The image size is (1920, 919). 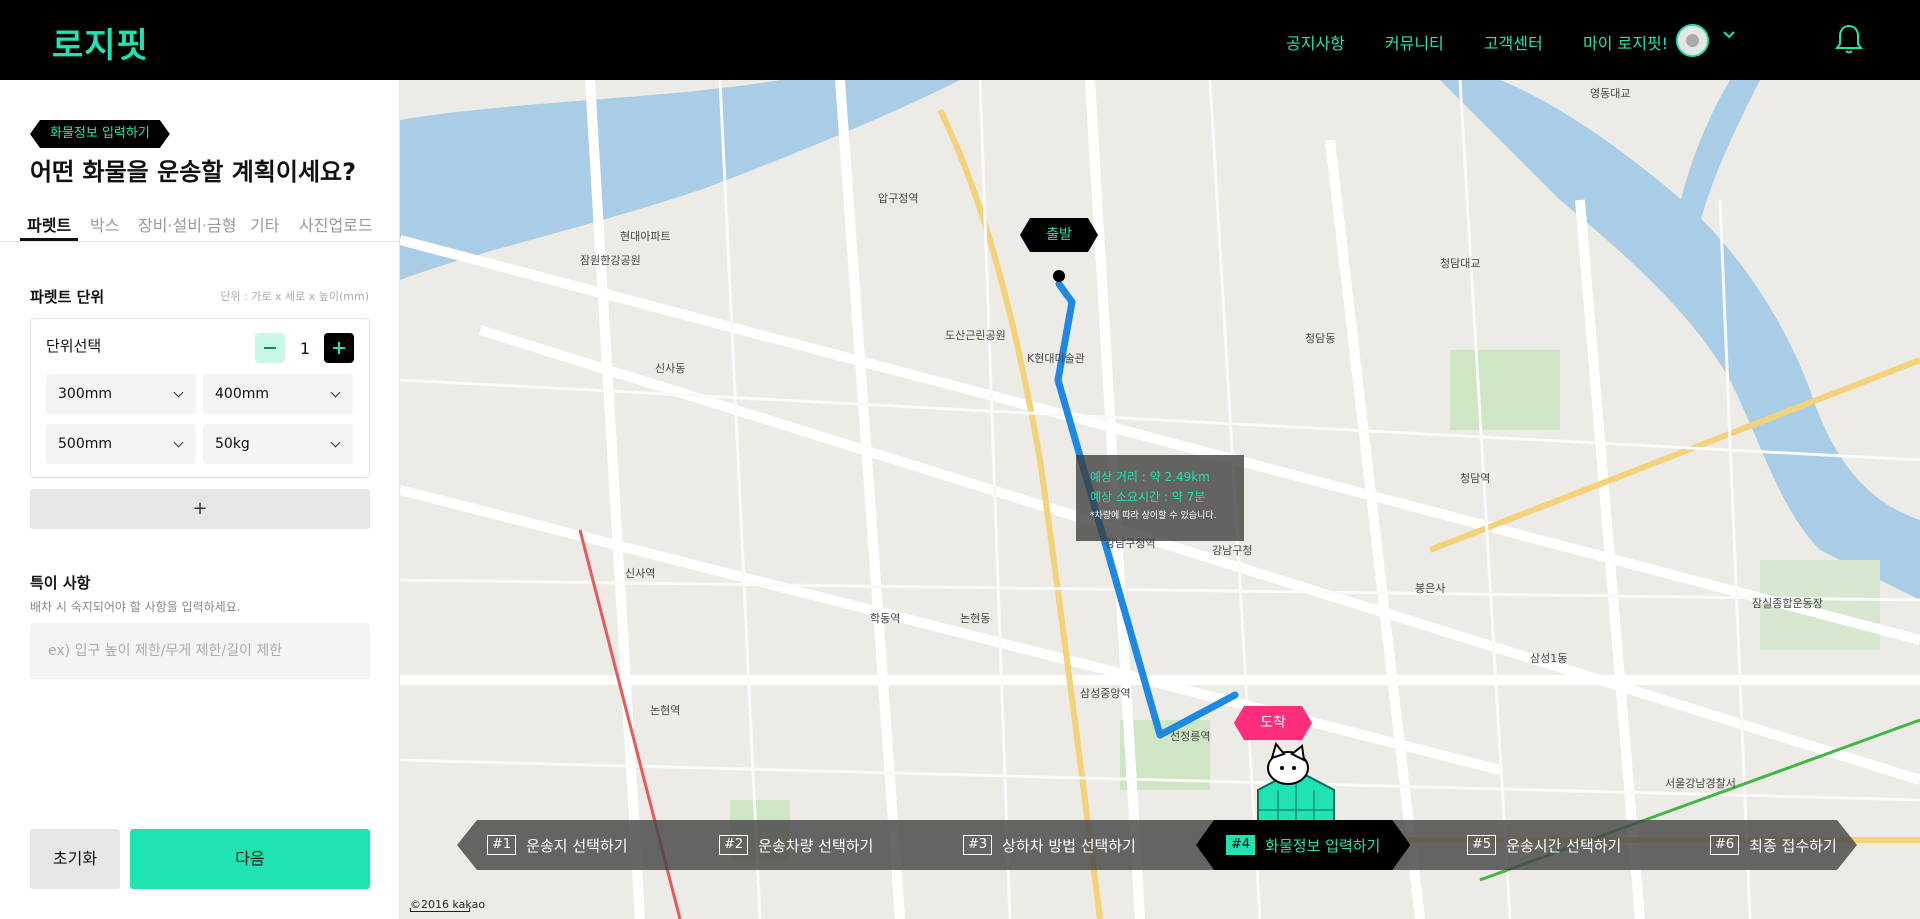 I want to click on tab-box: 박스, so click(x=104, y=224).